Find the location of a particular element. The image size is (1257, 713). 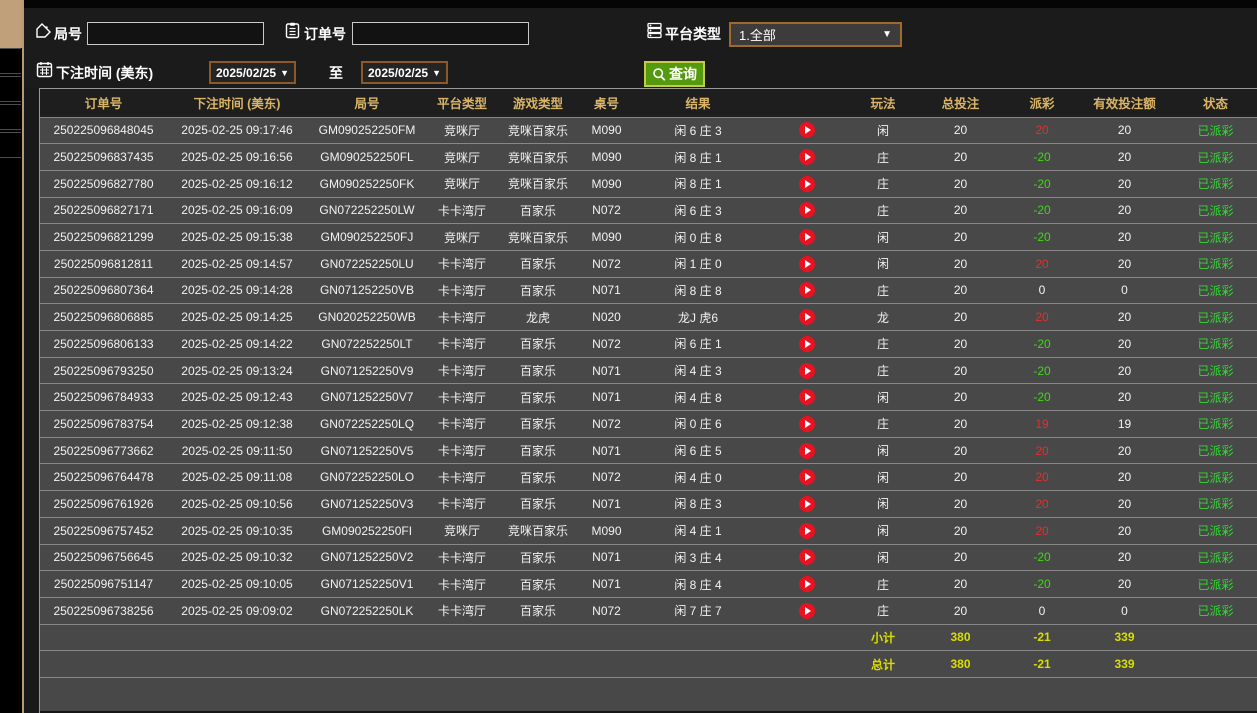

order-no-cell: 250225096783754 is located at coordinates (103, 424).